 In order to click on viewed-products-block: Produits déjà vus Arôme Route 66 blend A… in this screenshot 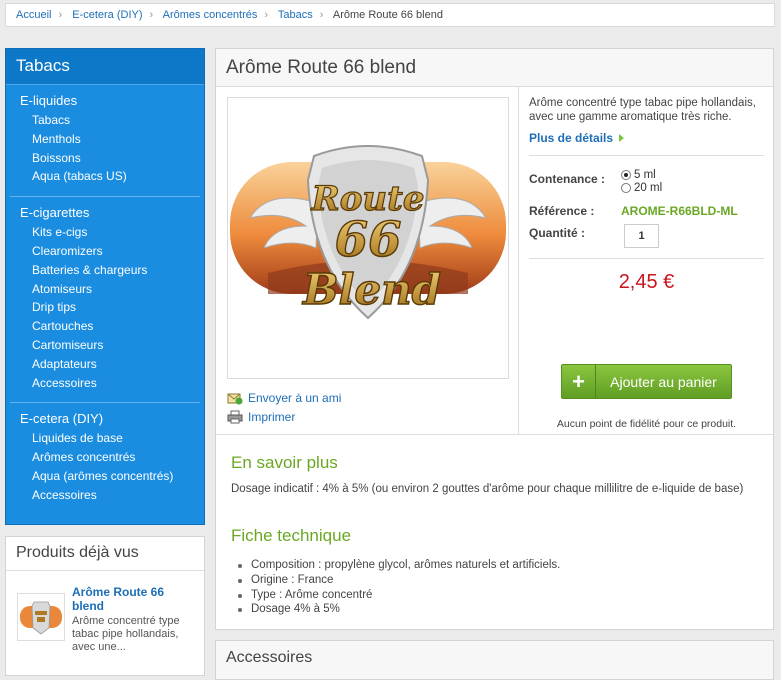, I will do `click(105, 606)`.